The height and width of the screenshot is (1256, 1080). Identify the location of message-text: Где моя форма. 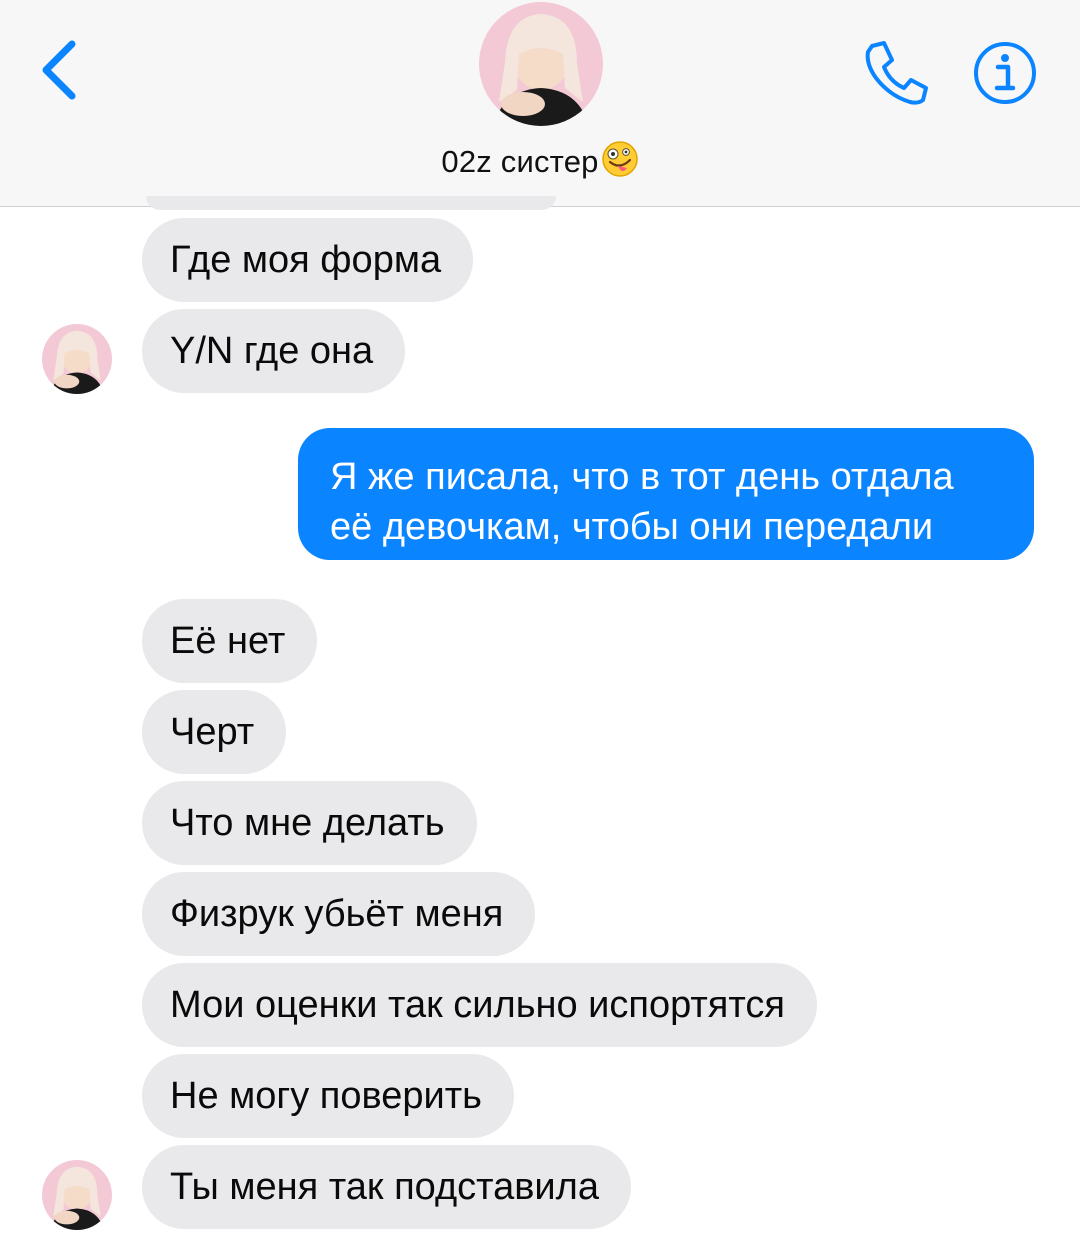
(306, 260).